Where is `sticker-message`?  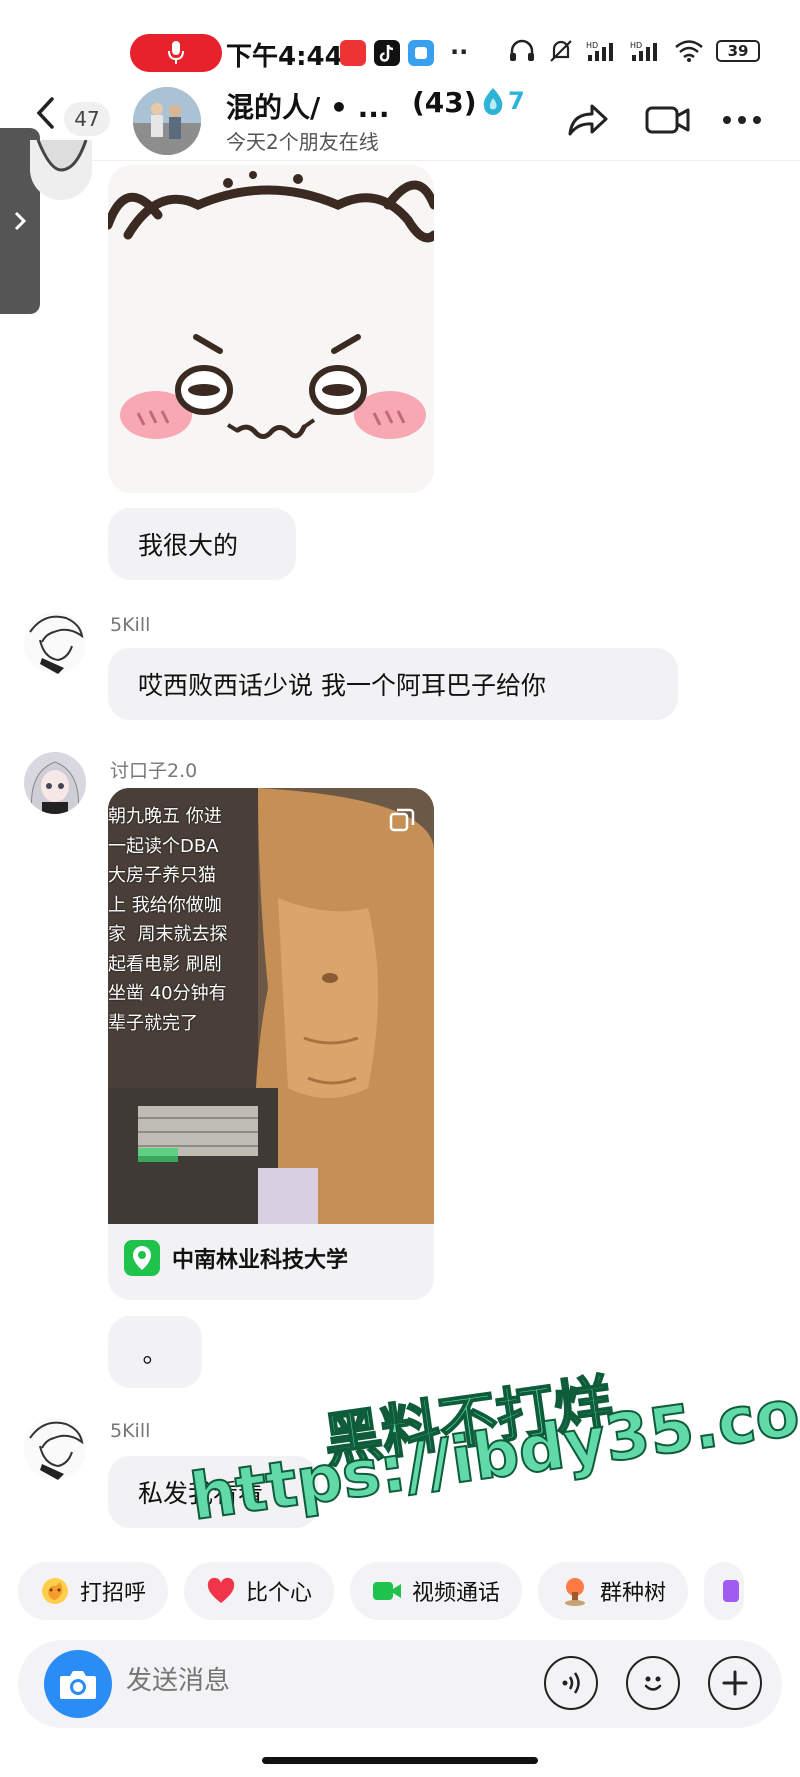
sticker-message is located at coordinates (271, 329).